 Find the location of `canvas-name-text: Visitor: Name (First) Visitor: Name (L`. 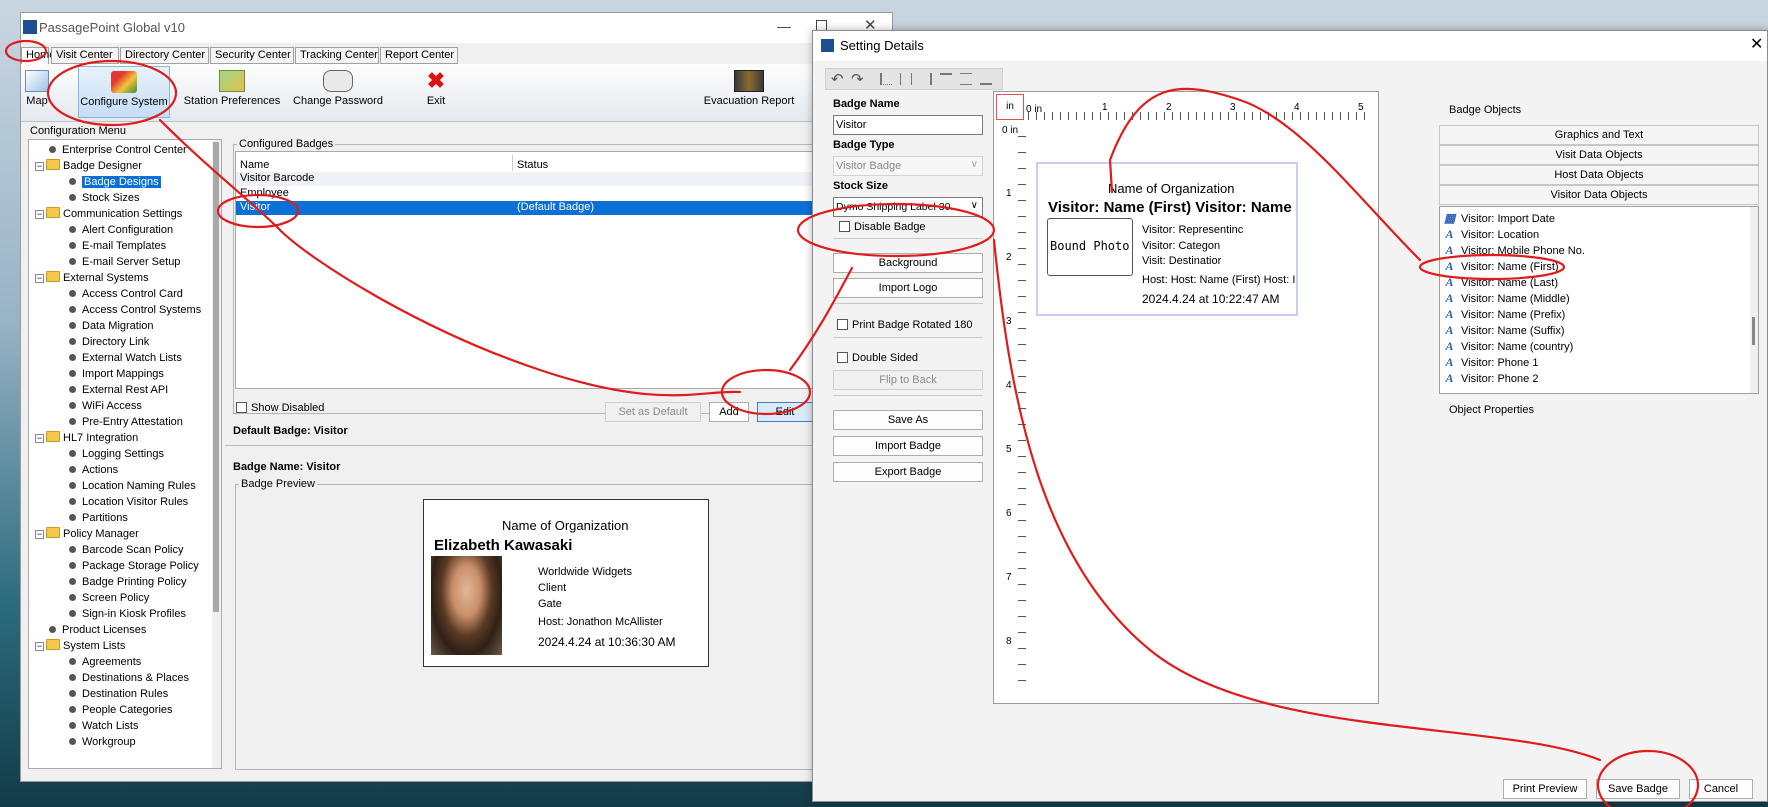

canvas-name-text: Visitor: Name (First) Visitor: Name (L is located at coordinates (1172, 207).